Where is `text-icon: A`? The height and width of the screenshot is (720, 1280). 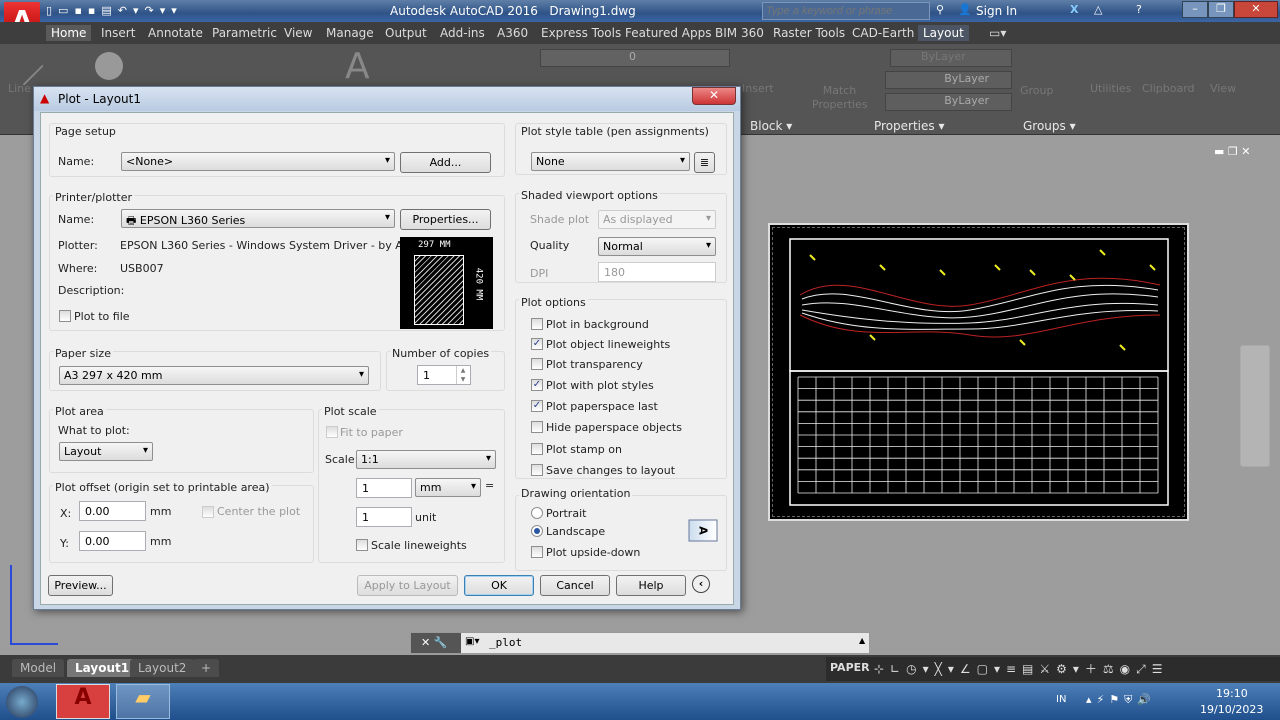
text-icon: A is located at coordinates (357, 66).